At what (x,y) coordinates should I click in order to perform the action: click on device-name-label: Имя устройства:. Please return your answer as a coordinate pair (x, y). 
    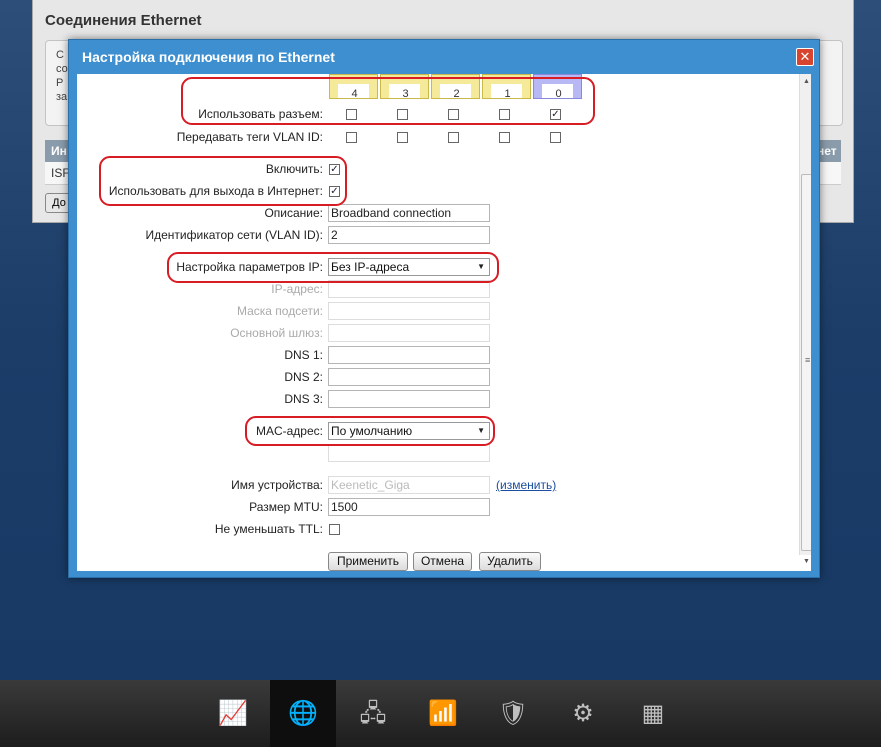
    Looking at the image, I should click on (277, 485).